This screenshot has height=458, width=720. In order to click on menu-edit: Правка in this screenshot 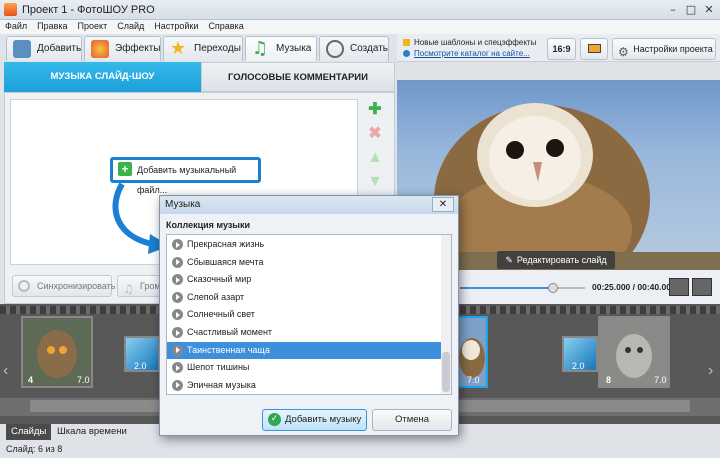, I will do `click(52, 25)`.